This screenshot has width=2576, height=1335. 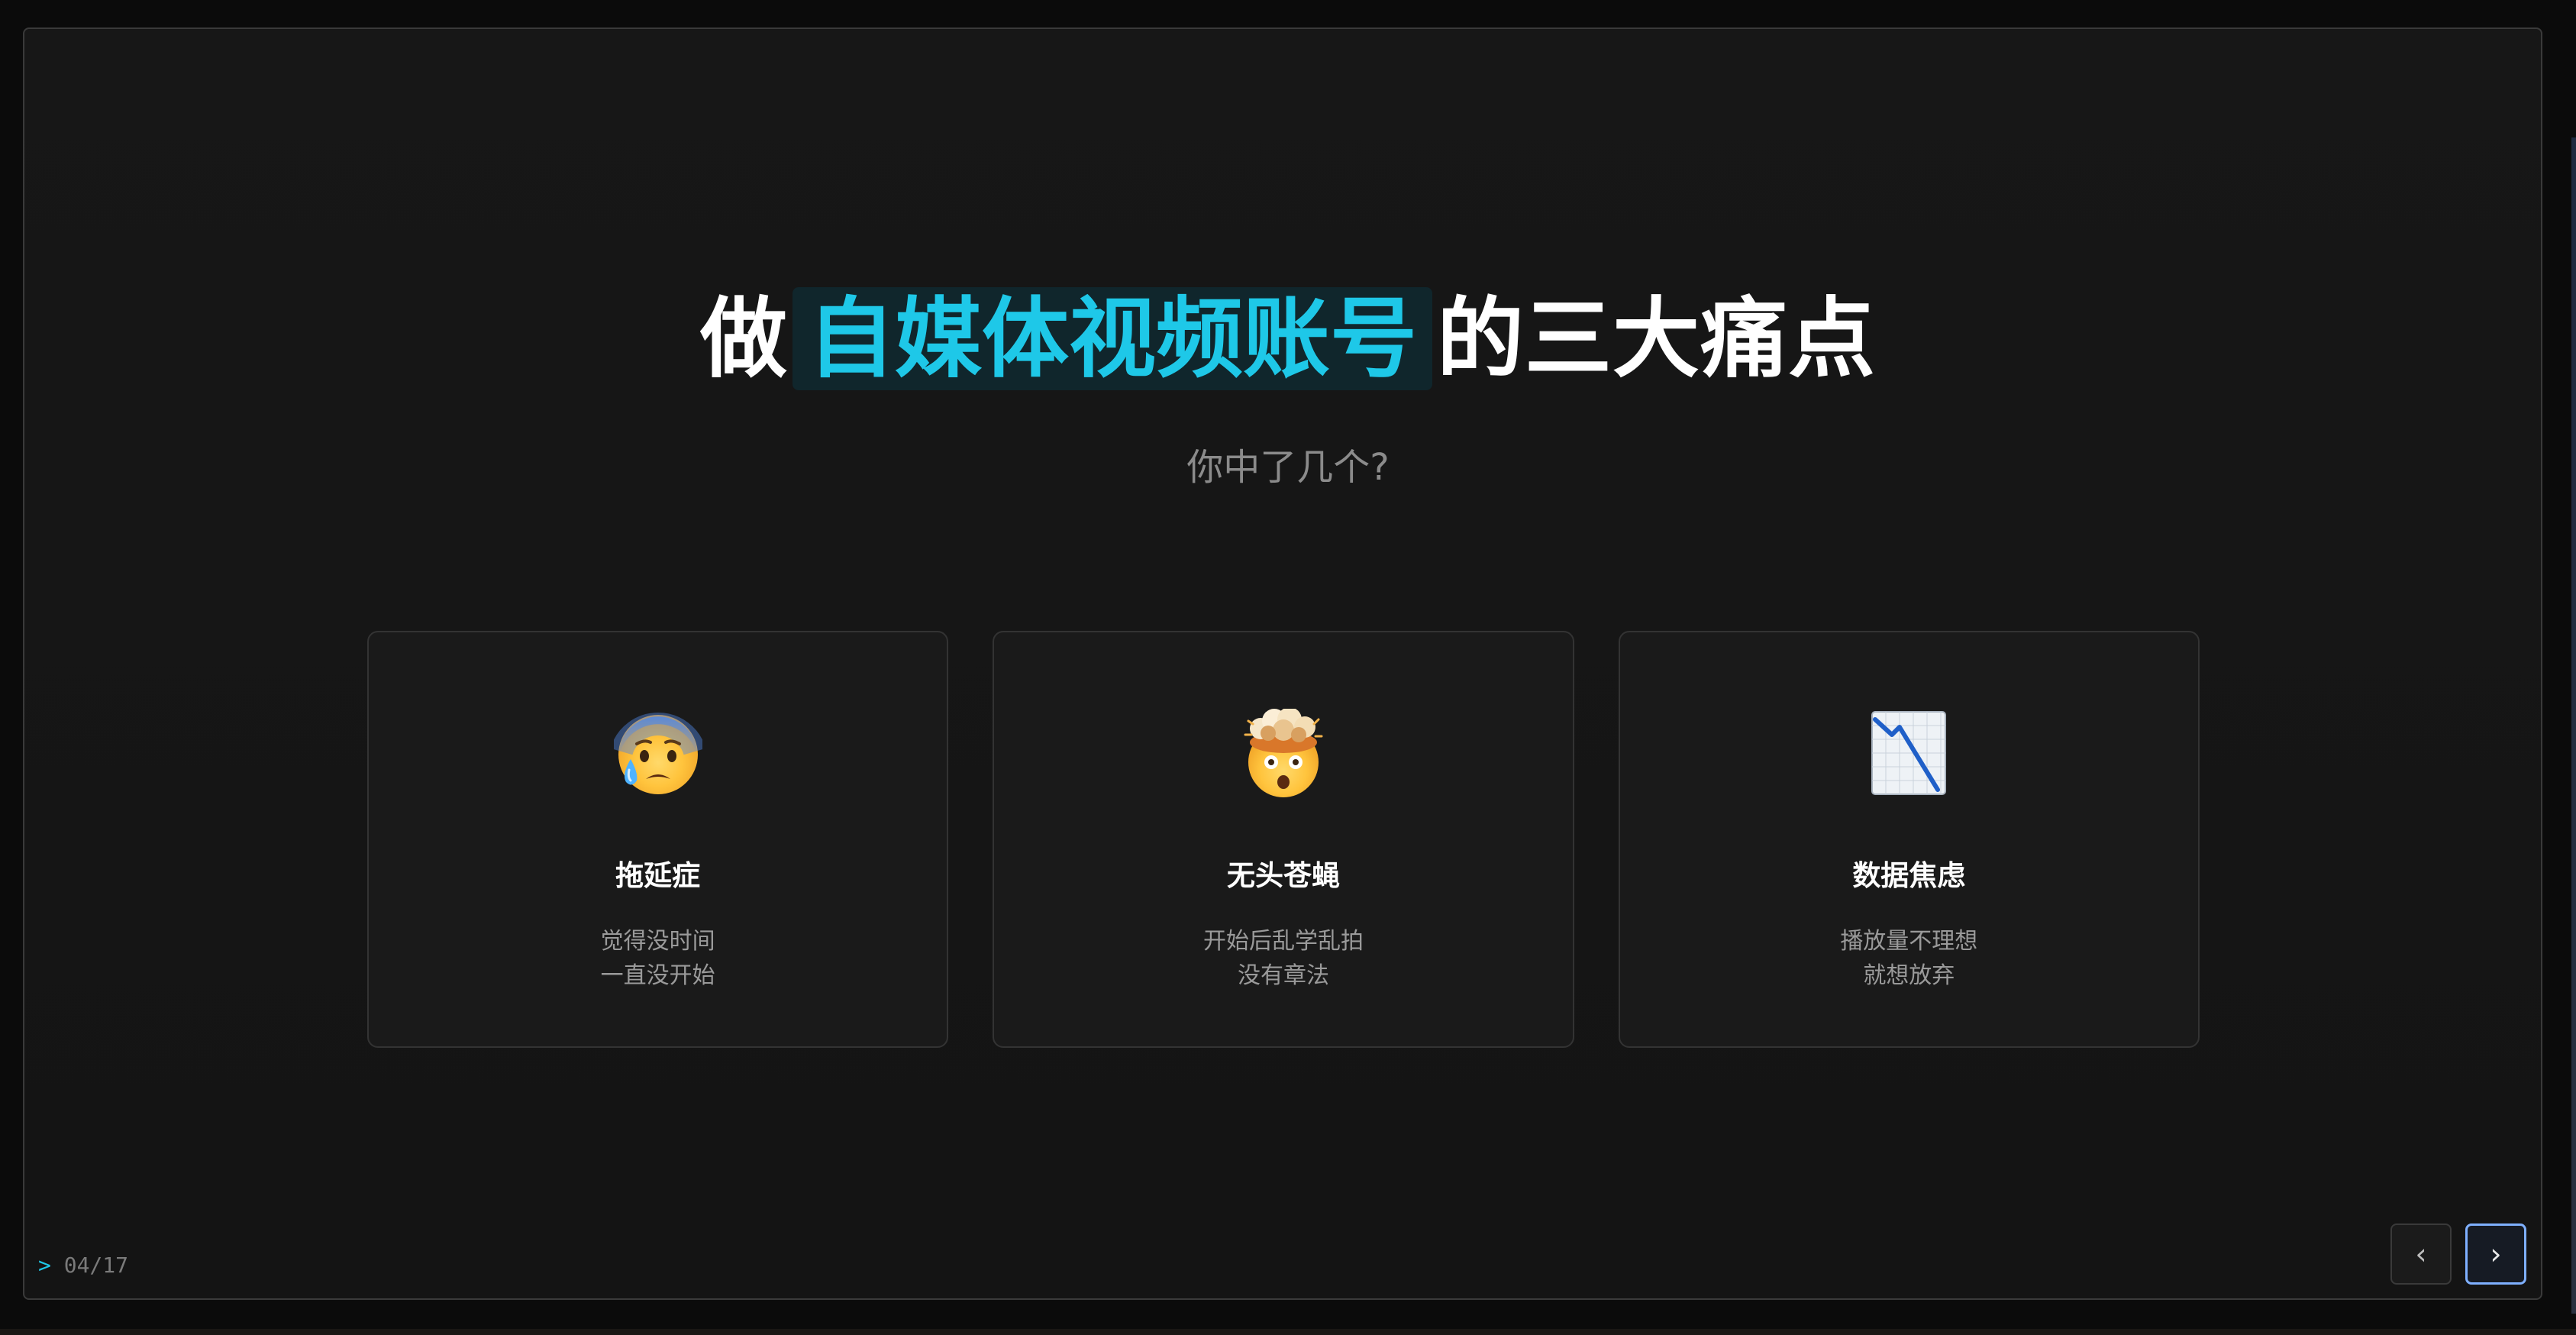 I want to click on chevron-right-icon: ›, so click(x=2496, y=1254).